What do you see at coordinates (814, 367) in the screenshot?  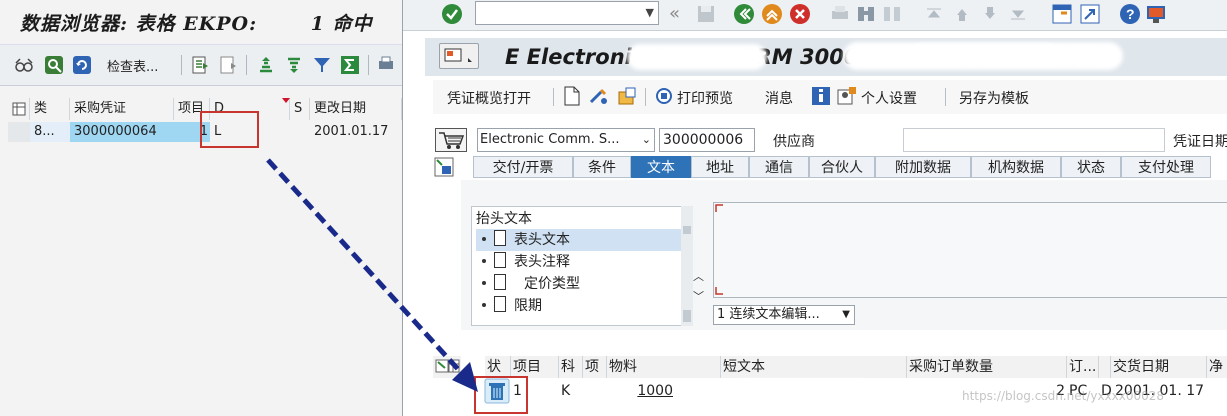 I see `column-header-short-text: 短文本` at bounding box center [814, 367].